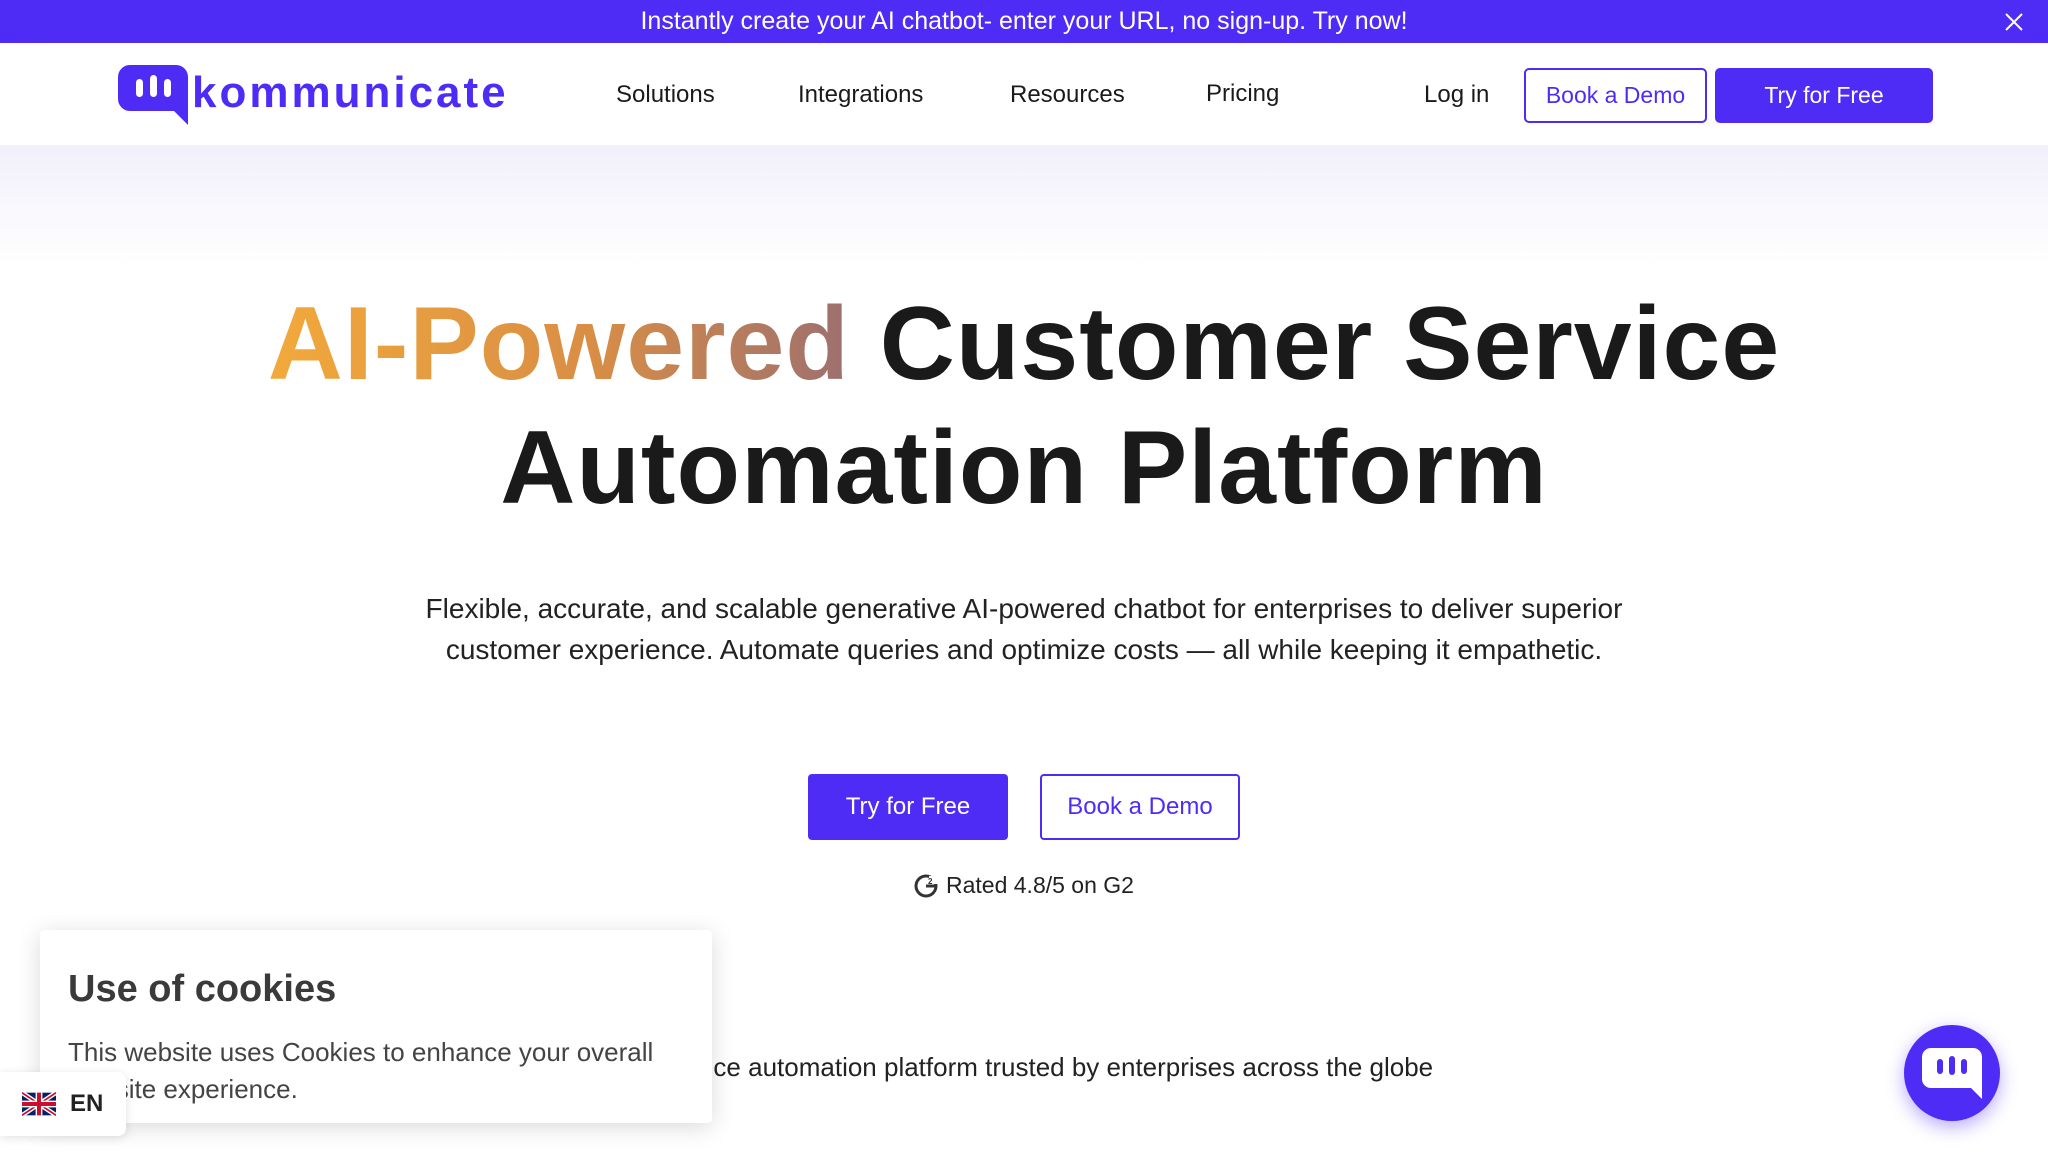 This screenshot has height=1152, width=2048. I want to click on nav-integrations: Integrations, so click(860, 95).